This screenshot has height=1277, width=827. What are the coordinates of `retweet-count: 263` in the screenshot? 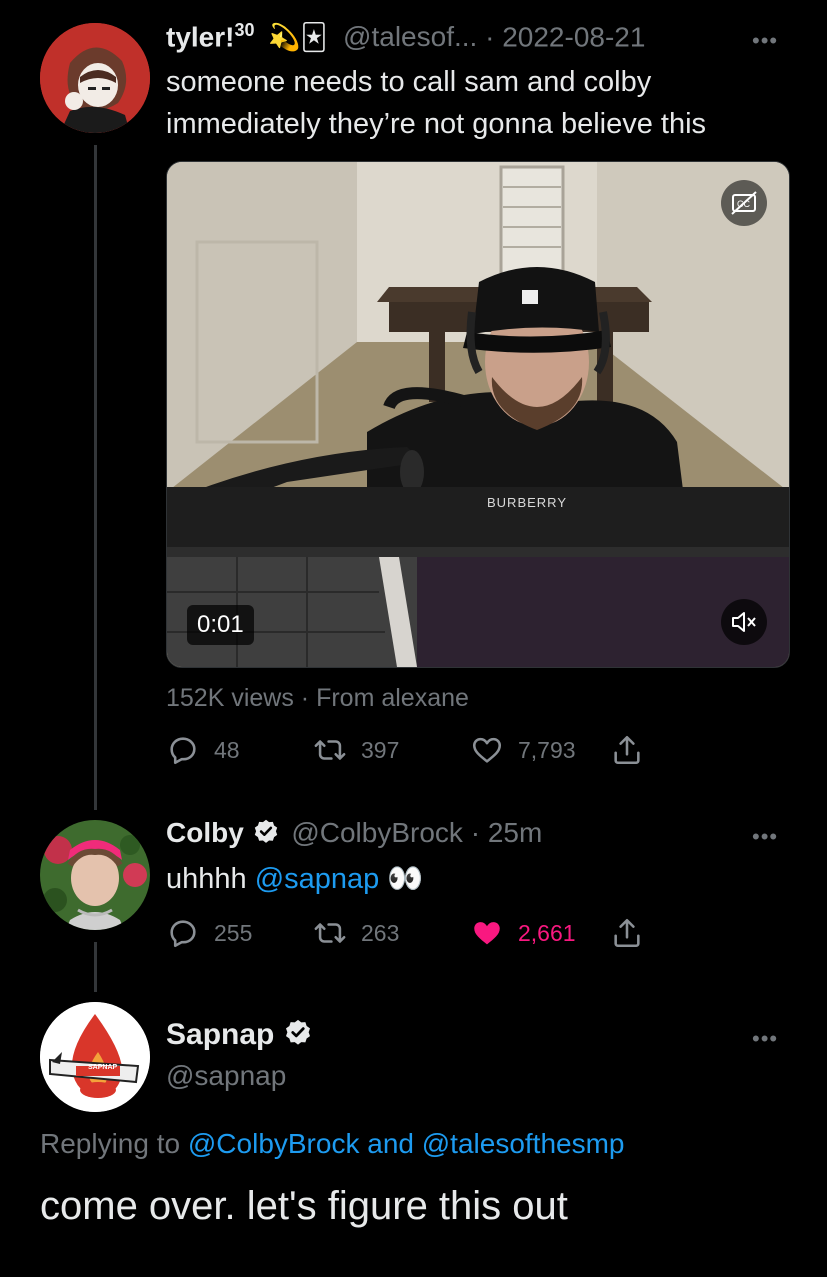 It's located at (380, 932).